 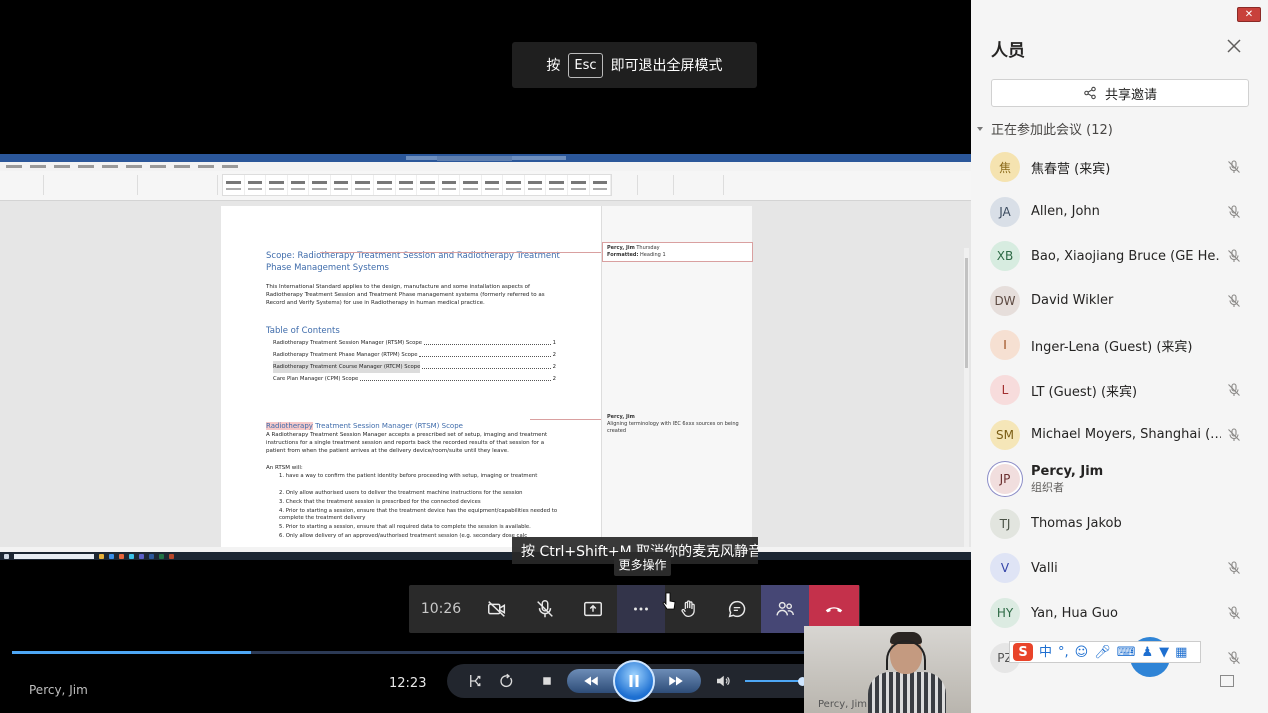 What do you see at coordinates (1063, 652) in the screenshot?
I see `ime-punctuation-toggle: °,` at bounding box center [1063, 652].